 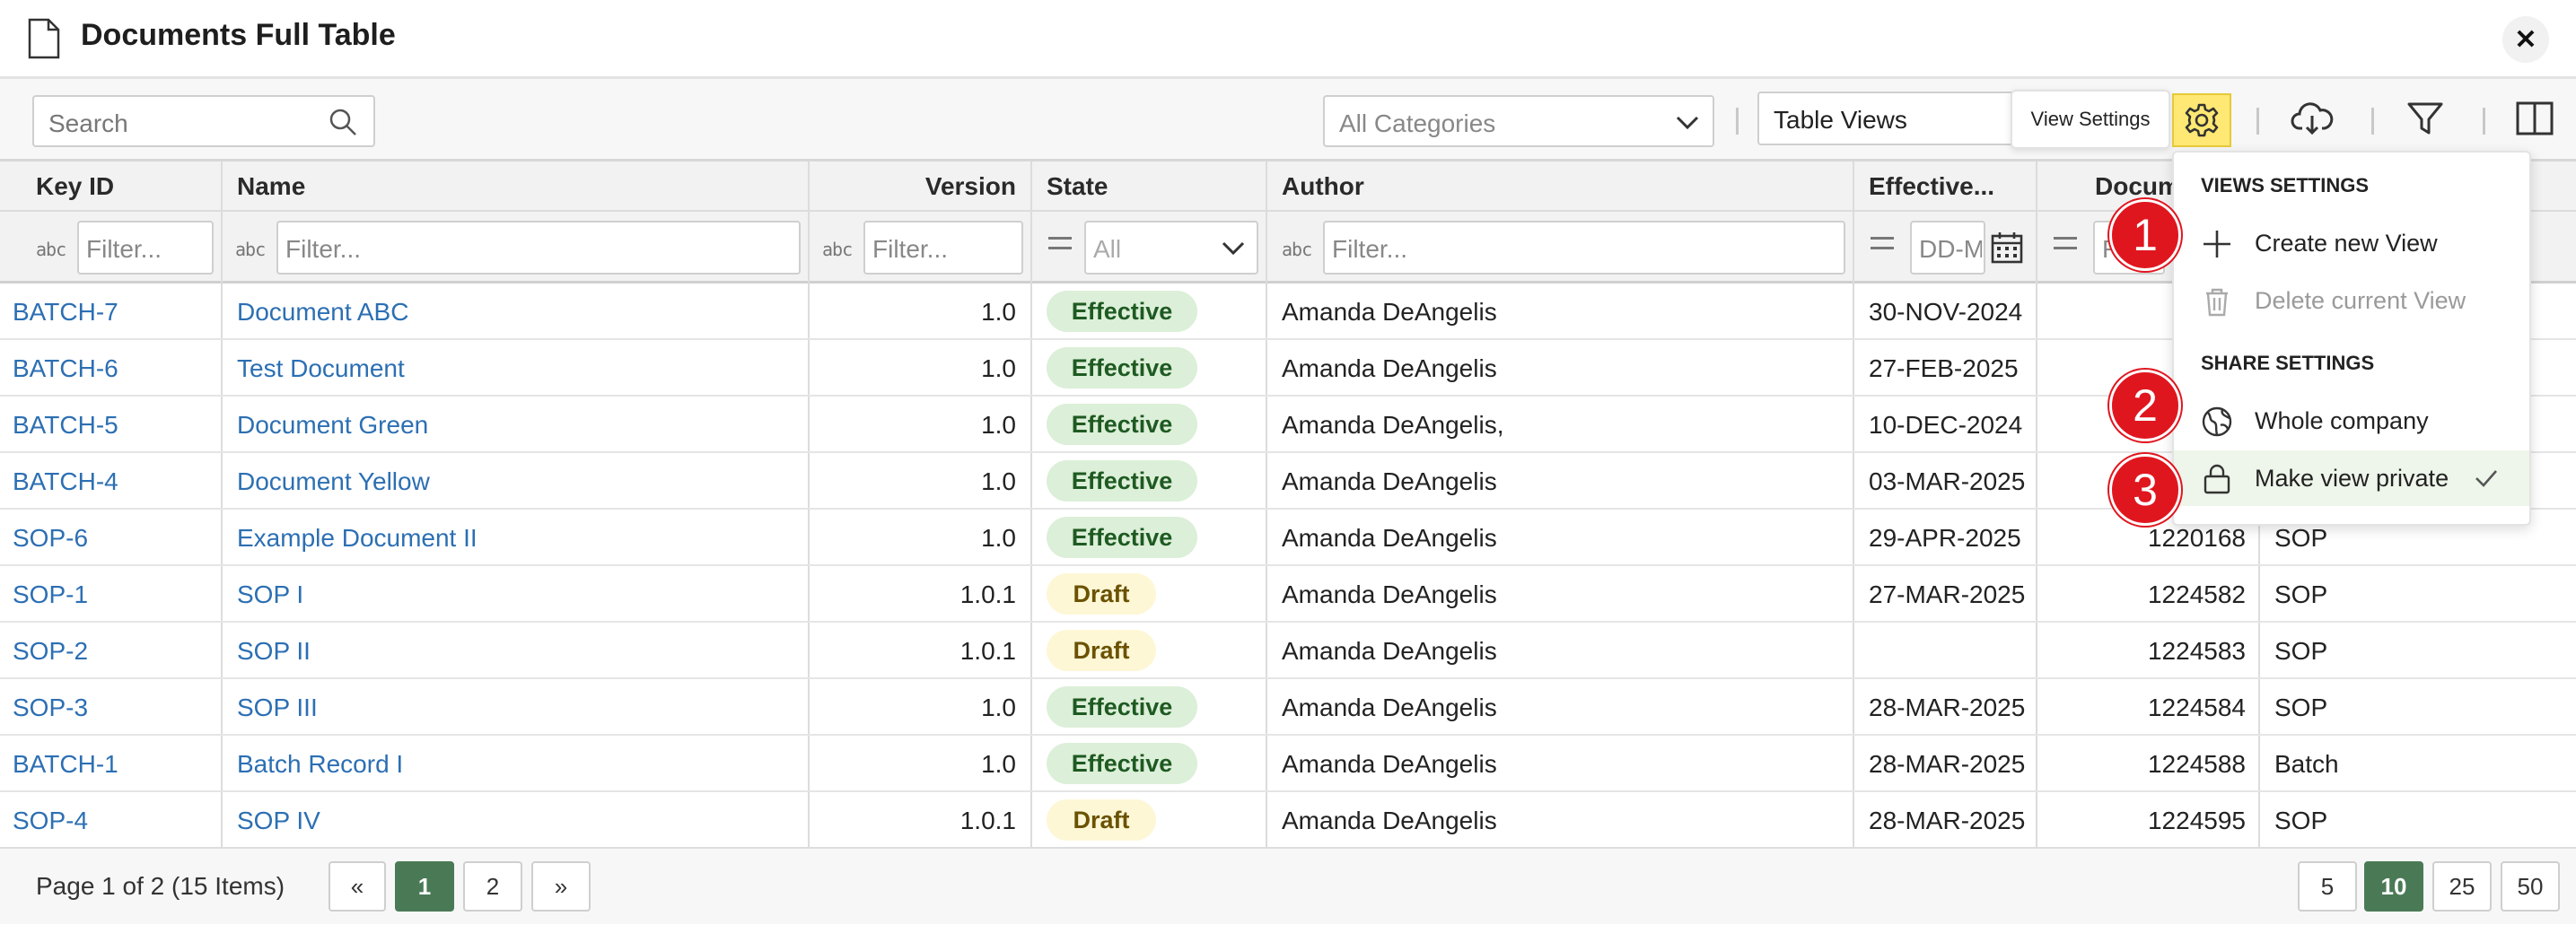 I want to click on next-page-button: », so click(x=561, y=886).